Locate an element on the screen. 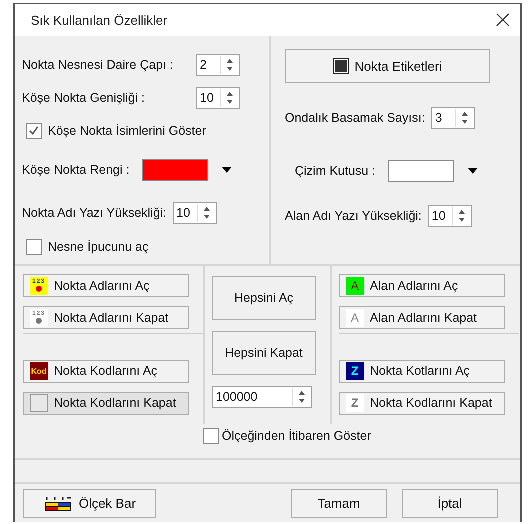 The width and height of the screenshot is (532, 524). checkmark-icon is located at coordinates (34, 131).